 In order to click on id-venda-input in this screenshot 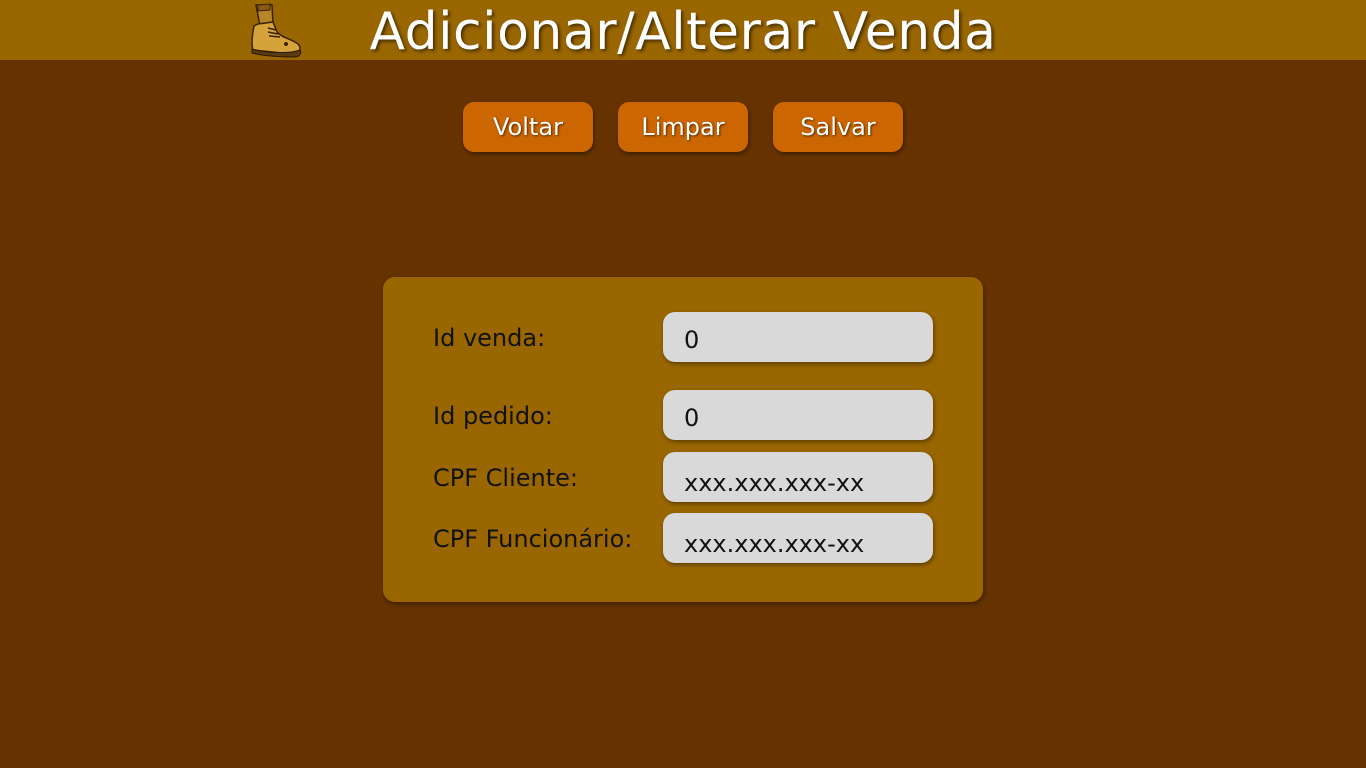, I will do `click(798, 337)`.